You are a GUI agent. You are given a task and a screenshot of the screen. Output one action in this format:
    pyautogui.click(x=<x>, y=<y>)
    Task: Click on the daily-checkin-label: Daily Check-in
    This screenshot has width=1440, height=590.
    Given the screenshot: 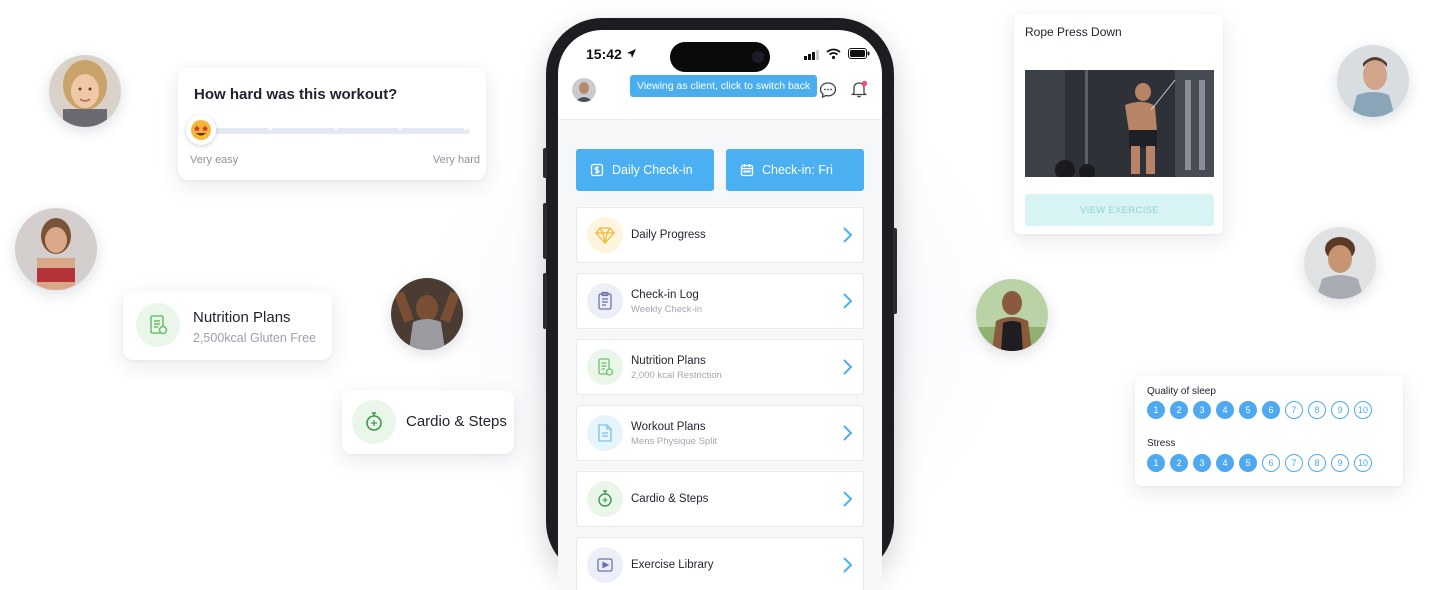 What is the action you would take?
    pyautogui.click(x=652, y=170)
    